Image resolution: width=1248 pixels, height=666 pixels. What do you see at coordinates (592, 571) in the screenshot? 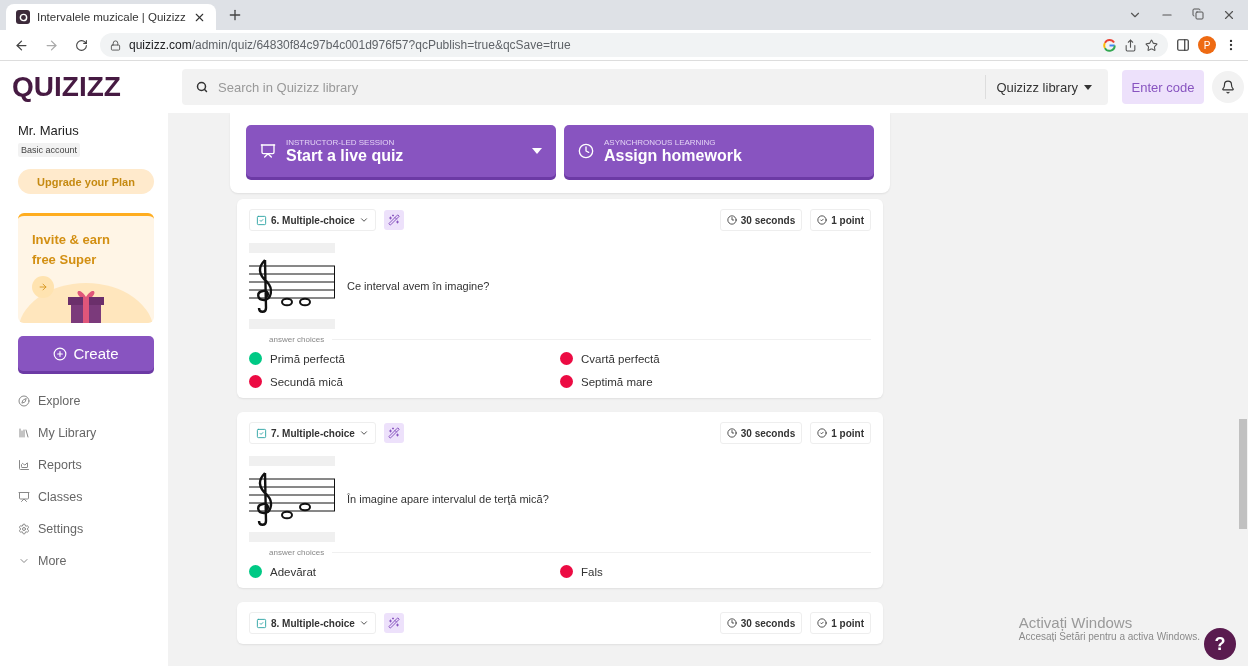
I see `answer-choice-text: Fals` at bounding box center [592, 571].